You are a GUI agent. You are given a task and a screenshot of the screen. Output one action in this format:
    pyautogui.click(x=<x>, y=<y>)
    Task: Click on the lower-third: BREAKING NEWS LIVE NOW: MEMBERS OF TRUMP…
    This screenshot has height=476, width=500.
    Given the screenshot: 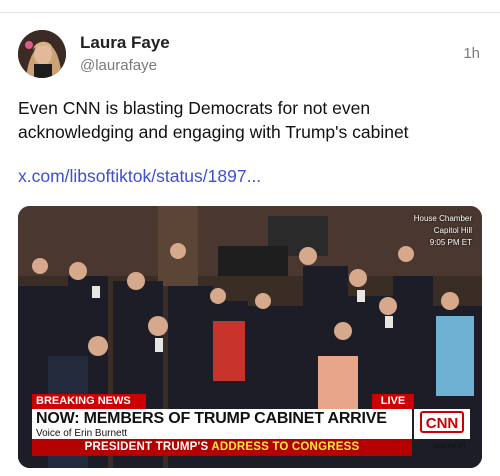 What is the action you would take?
    pyautogui.click(x=251, y=426)
    